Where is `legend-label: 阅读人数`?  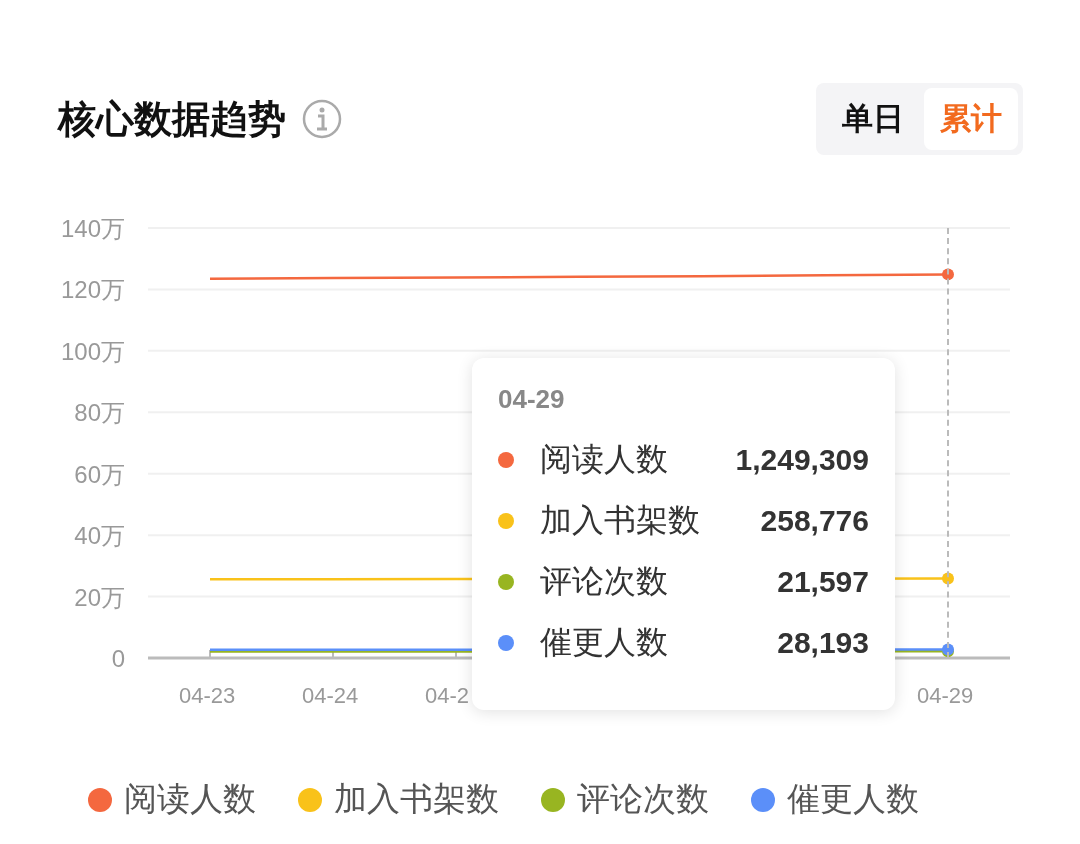 legend-label: 阅读人数 is located at coordinates (190, 799).